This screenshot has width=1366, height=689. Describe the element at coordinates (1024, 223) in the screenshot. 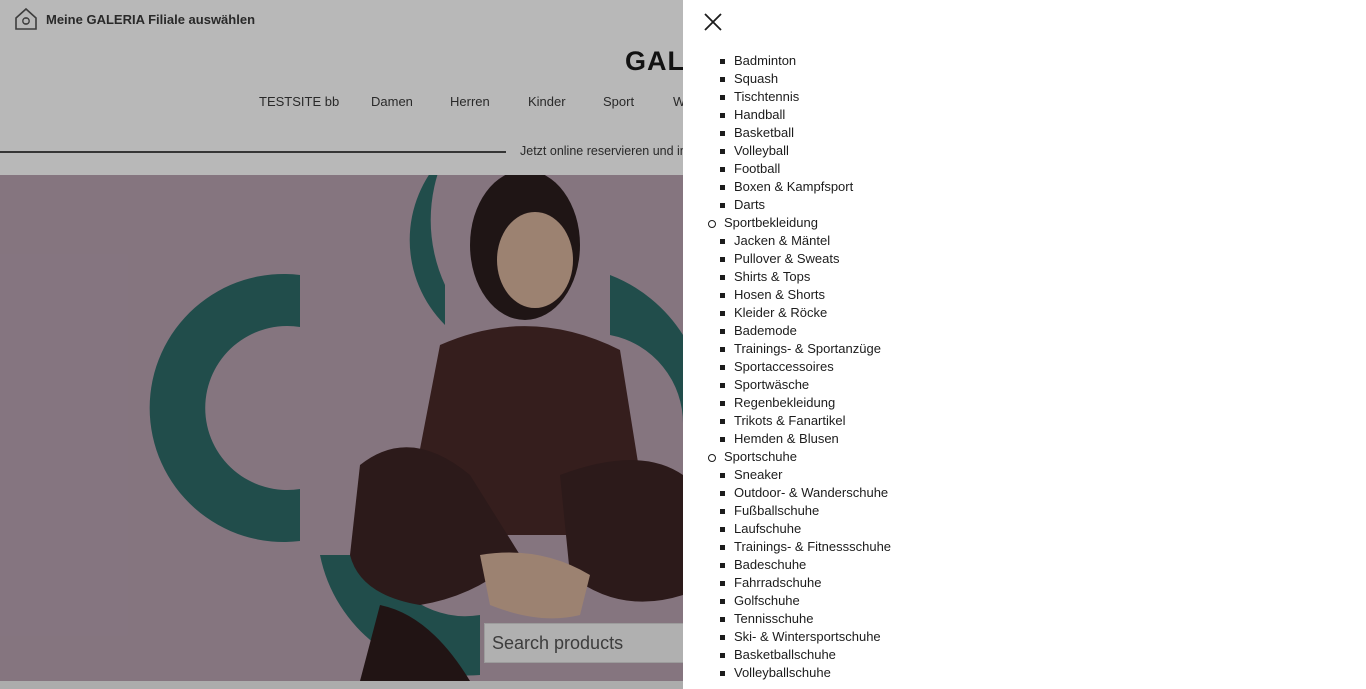

I see `menu-category: Sportbekleidung` at that location.